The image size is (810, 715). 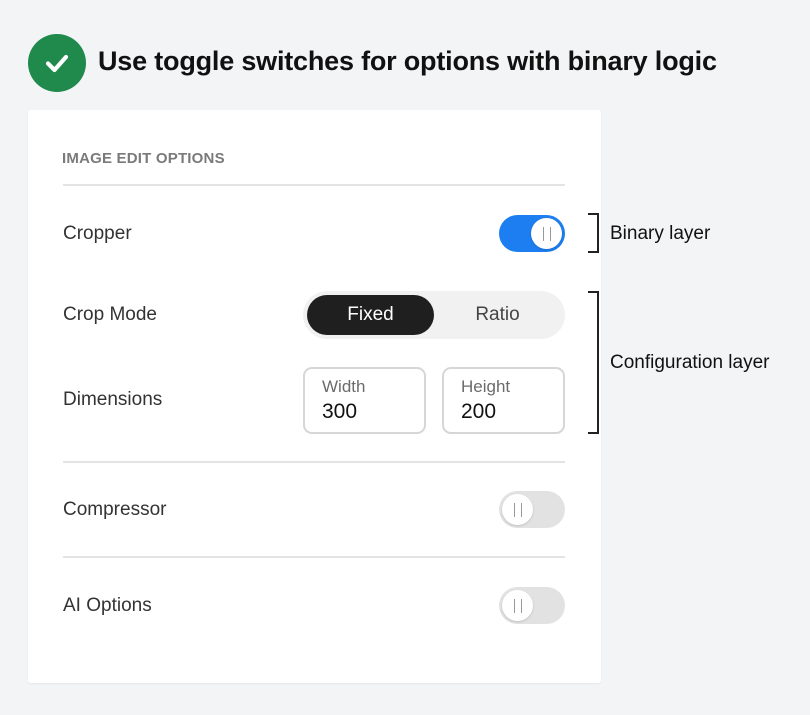 I want to click on crop-mode-option-ratio: Ratio, so click(x=497, y=315).